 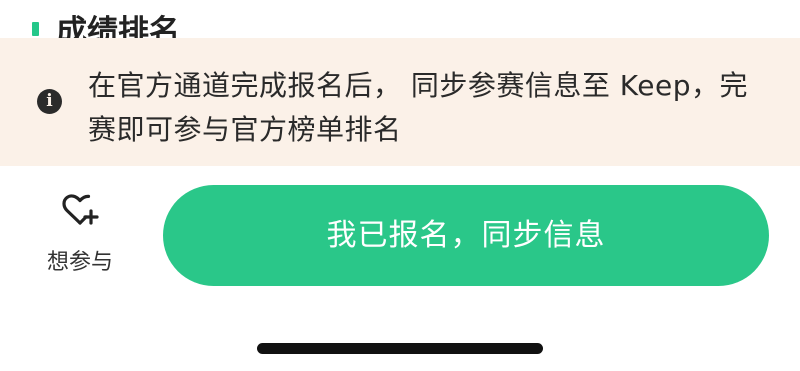 What do you see at coordinates (400, 348) in the screenshot?
I see `home-indicator` at bounding box center [400, 348].